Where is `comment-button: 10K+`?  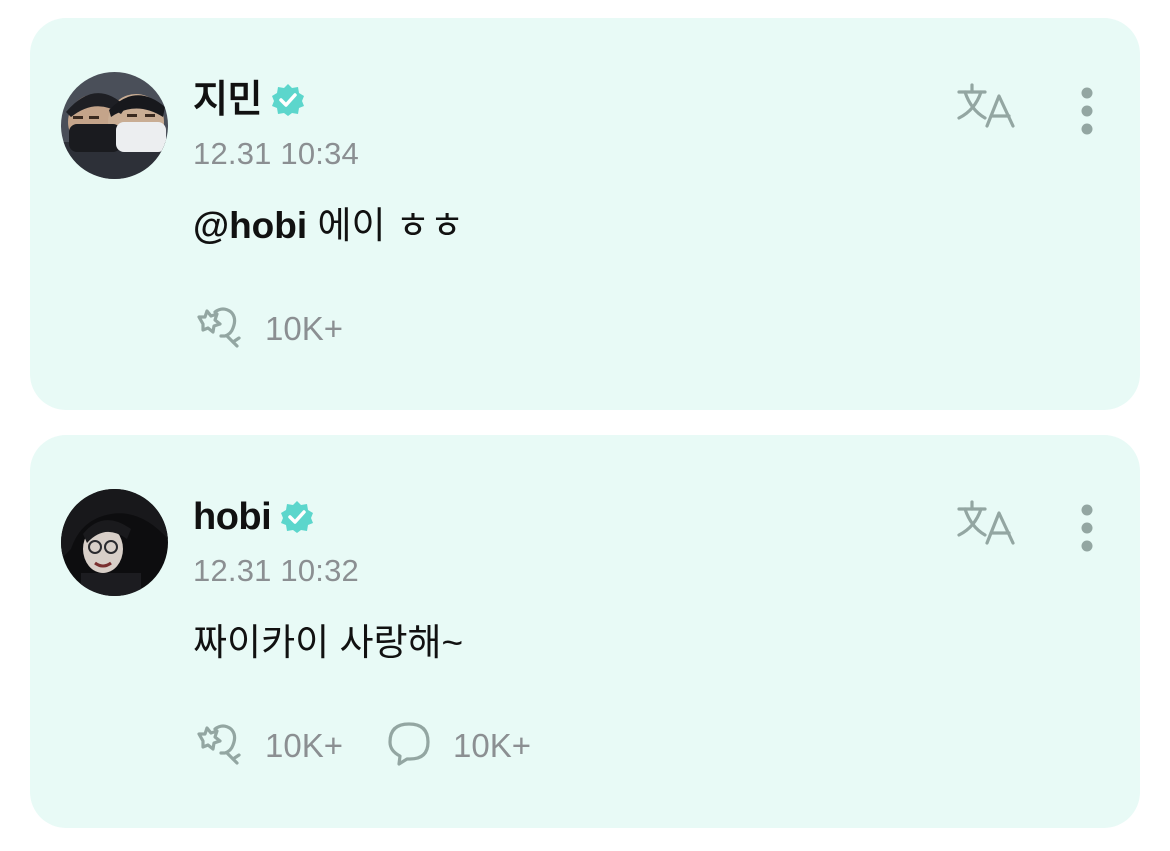 comment-button: 10K+ is located at coordinates (458, 745).